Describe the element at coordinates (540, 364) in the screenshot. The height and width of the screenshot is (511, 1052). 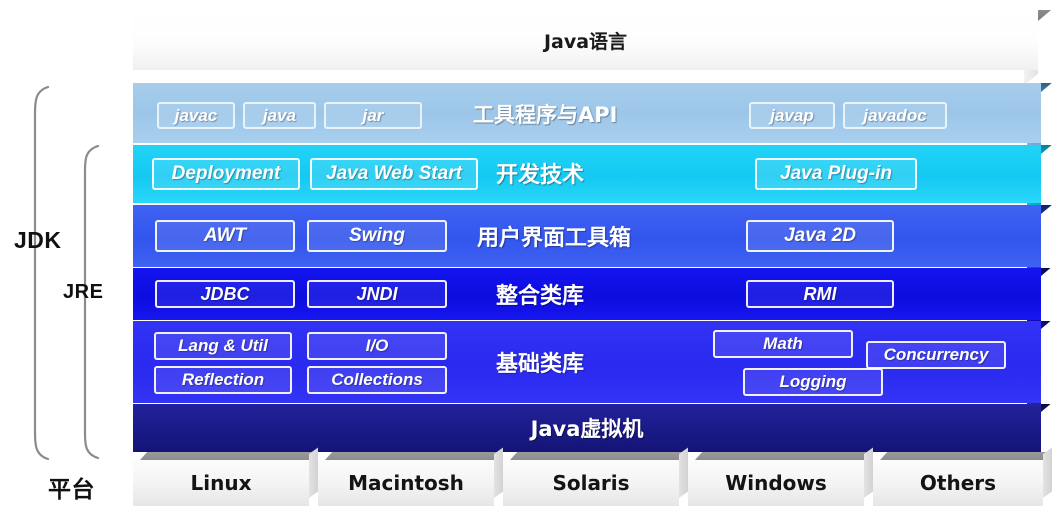
I see `layer-title-base-libraries: 基础类库` at that location.